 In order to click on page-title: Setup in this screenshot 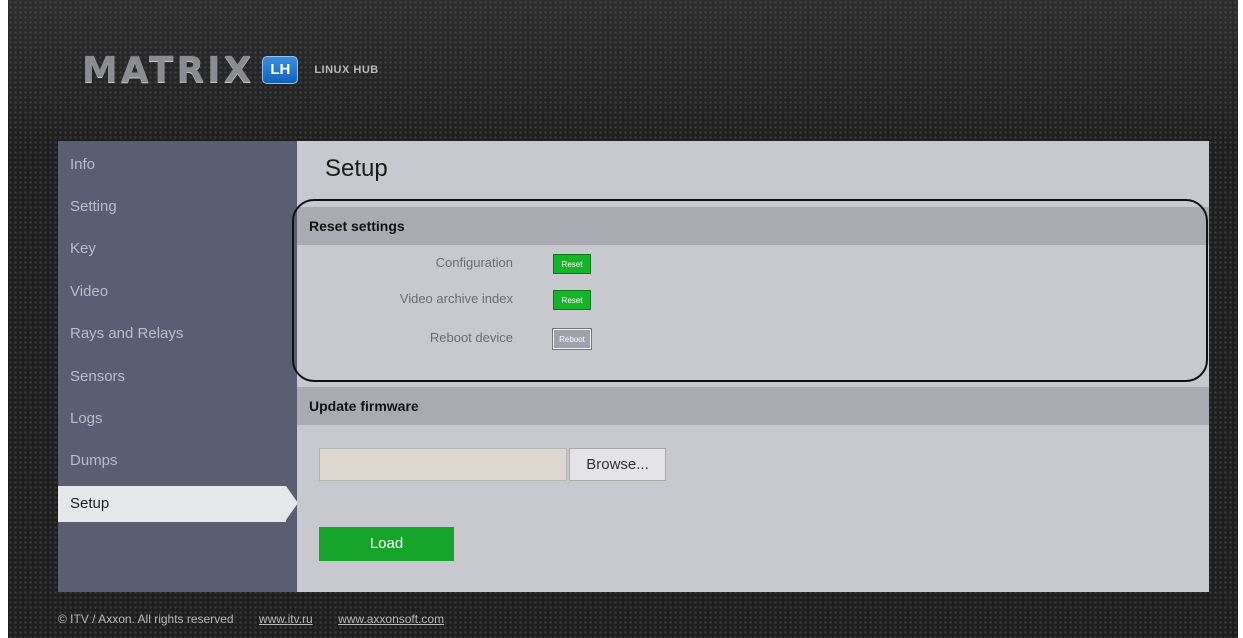, I will do `click(356, 168)`.